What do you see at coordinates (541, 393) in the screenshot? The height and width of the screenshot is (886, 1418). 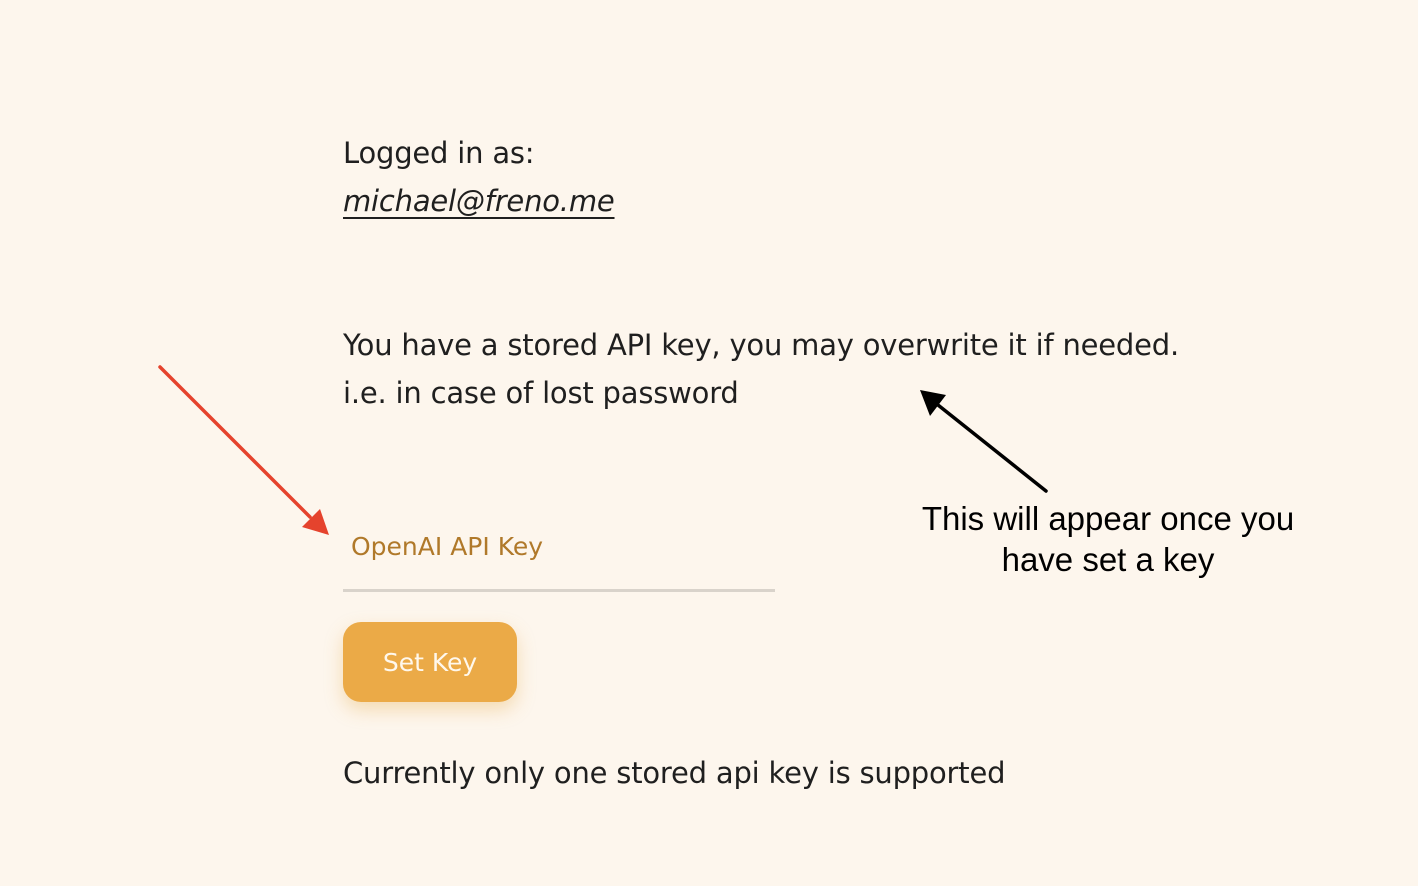 I see `stored-key-notice-detail: i.e. in case of lost password` at bounding box center [541, 393].